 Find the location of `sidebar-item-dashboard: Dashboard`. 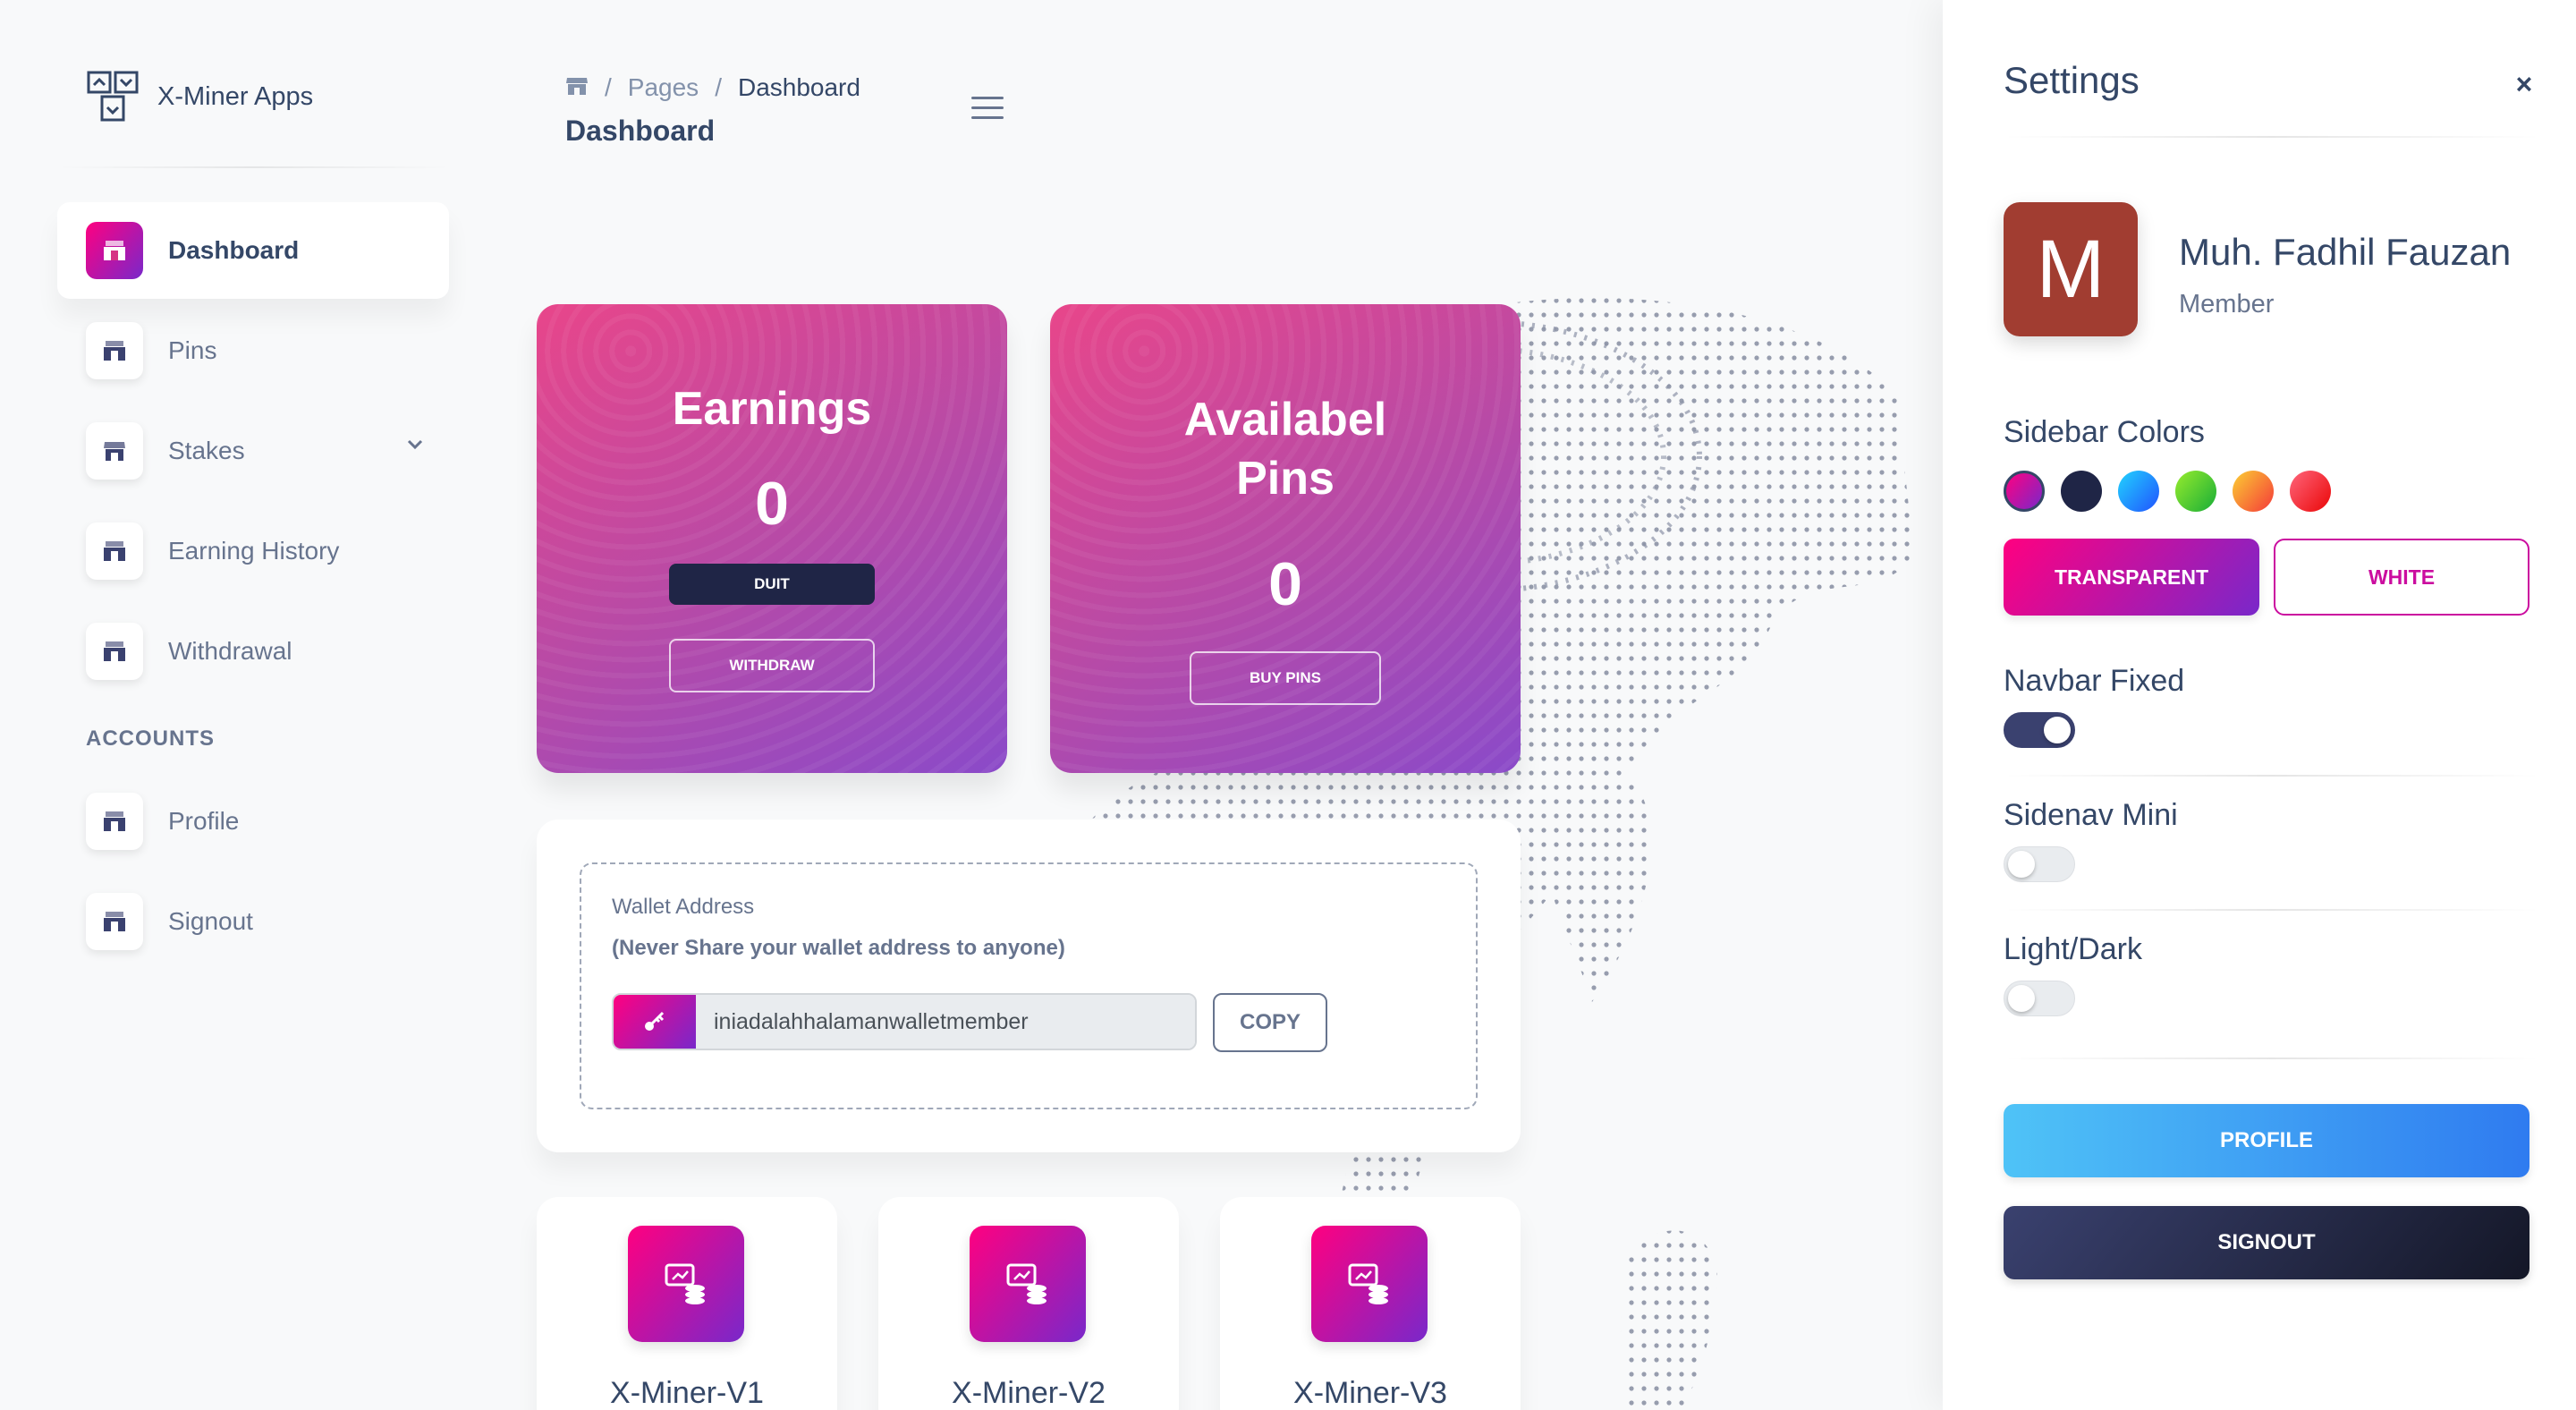

sidebar-item-dashboard: Dashboard is located at coordinates (253, 250).